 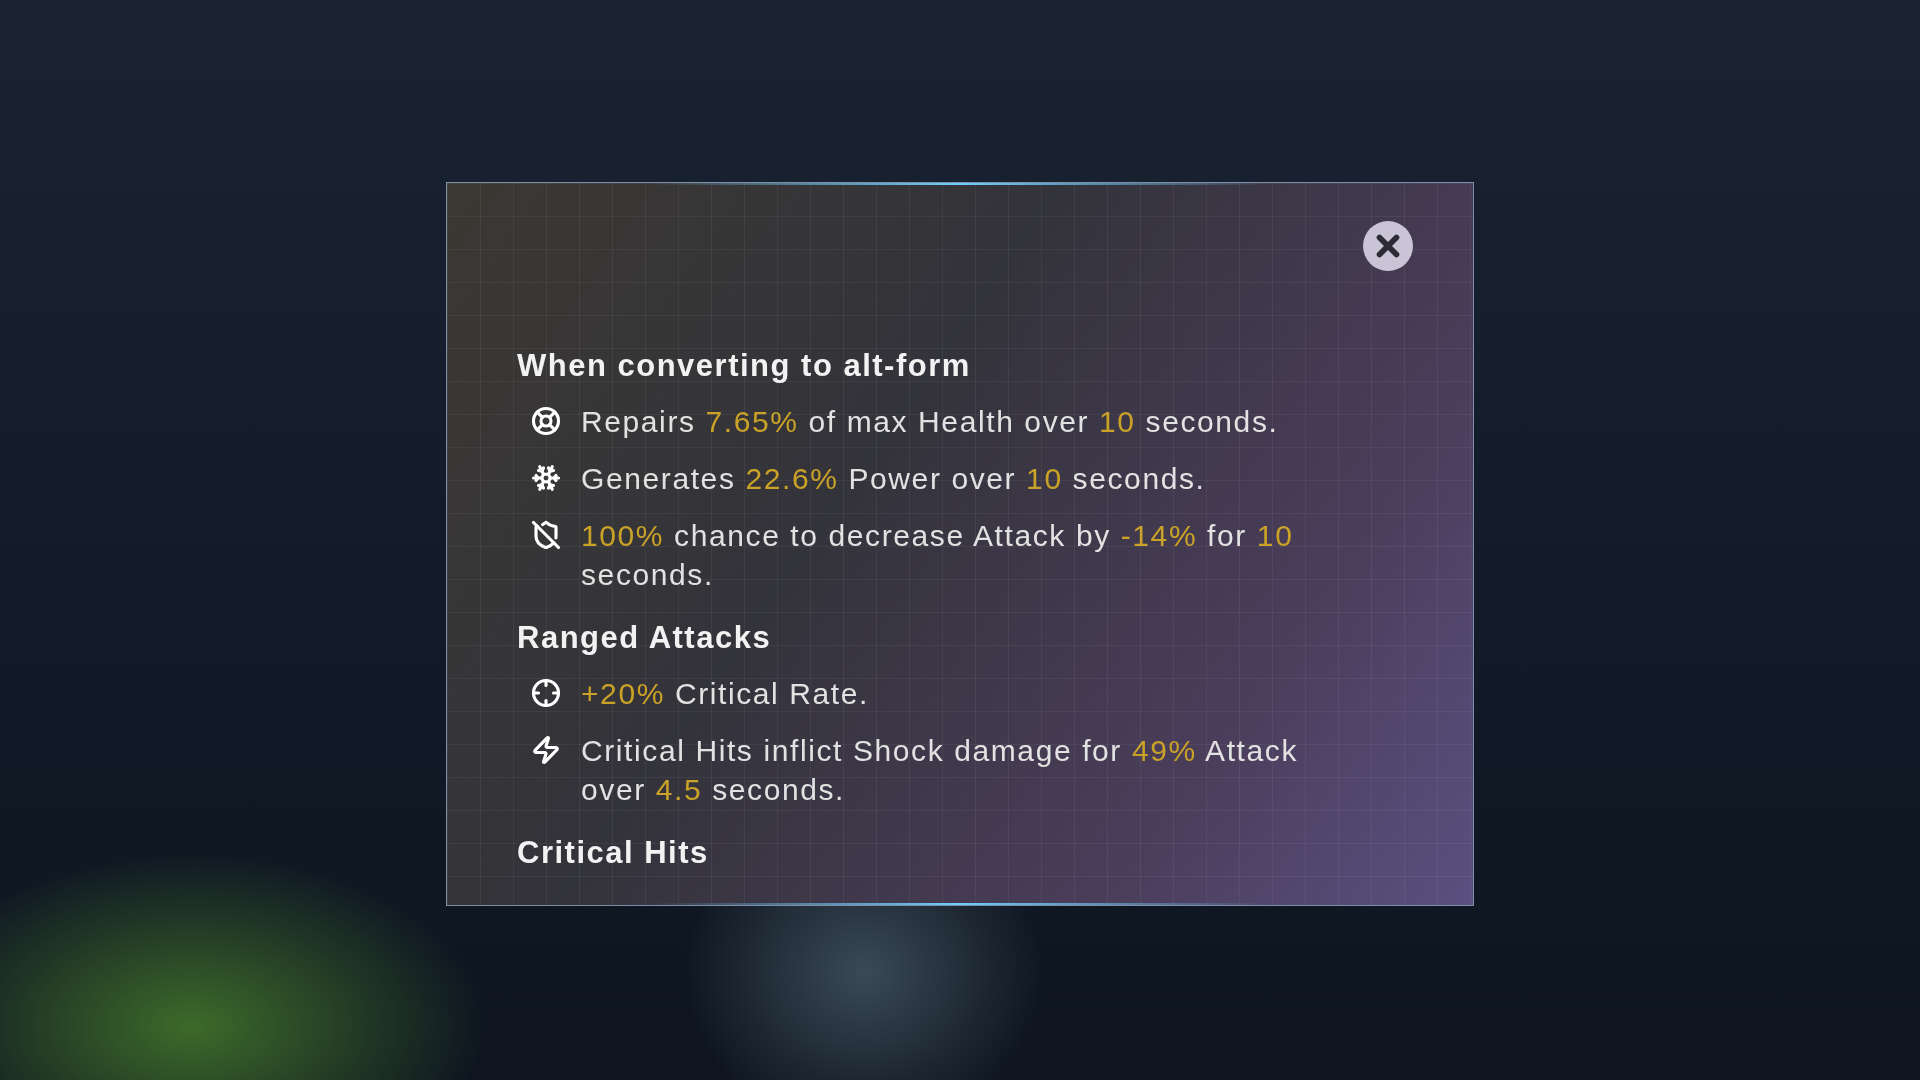 What do you see at coordinates (613, 853) in the screenshot?
I see `section-title: Critical Hits` at bounding box center [613, 853].